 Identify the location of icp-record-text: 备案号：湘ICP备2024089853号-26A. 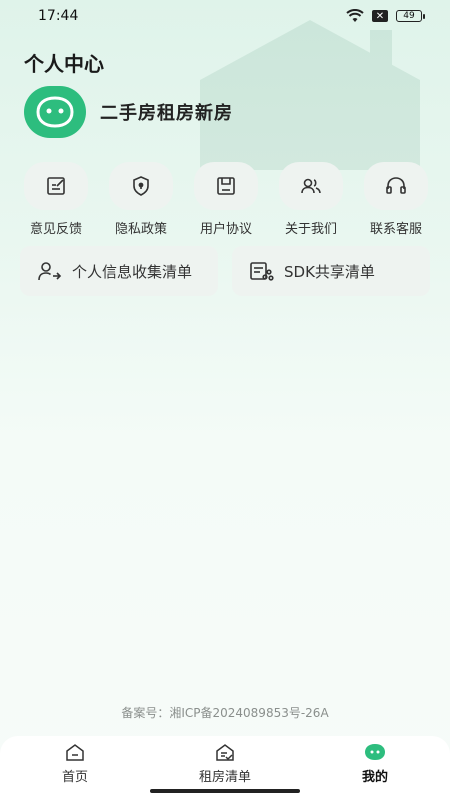
(225, 713).